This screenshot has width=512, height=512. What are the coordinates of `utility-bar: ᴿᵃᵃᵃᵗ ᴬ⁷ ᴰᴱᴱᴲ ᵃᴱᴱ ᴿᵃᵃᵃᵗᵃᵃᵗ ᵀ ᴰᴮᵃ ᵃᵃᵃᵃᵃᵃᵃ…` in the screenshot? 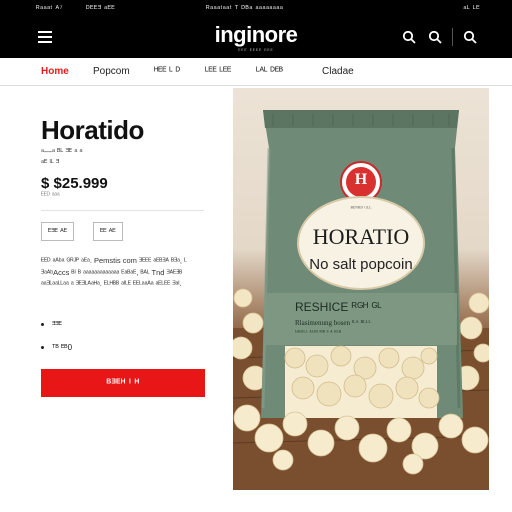 It's located at (256, 9).